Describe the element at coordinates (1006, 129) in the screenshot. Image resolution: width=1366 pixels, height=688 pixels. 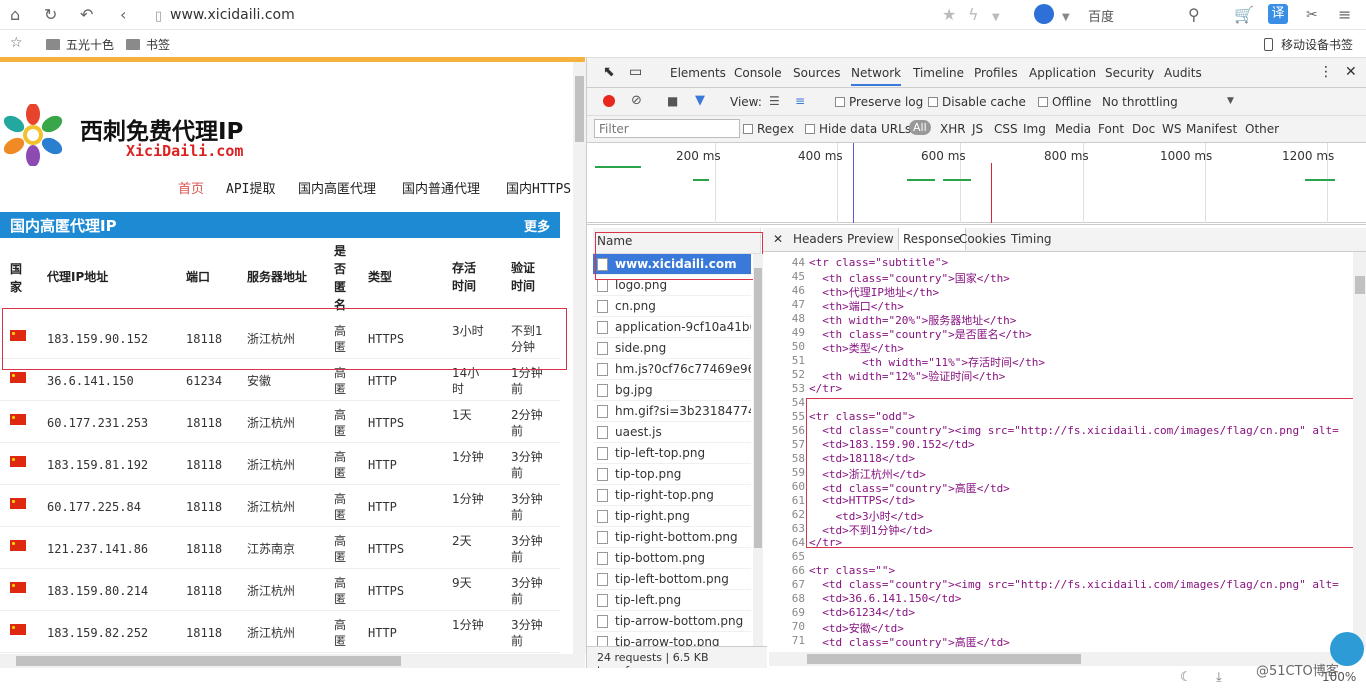
I see `type-css: CSS` at that location.